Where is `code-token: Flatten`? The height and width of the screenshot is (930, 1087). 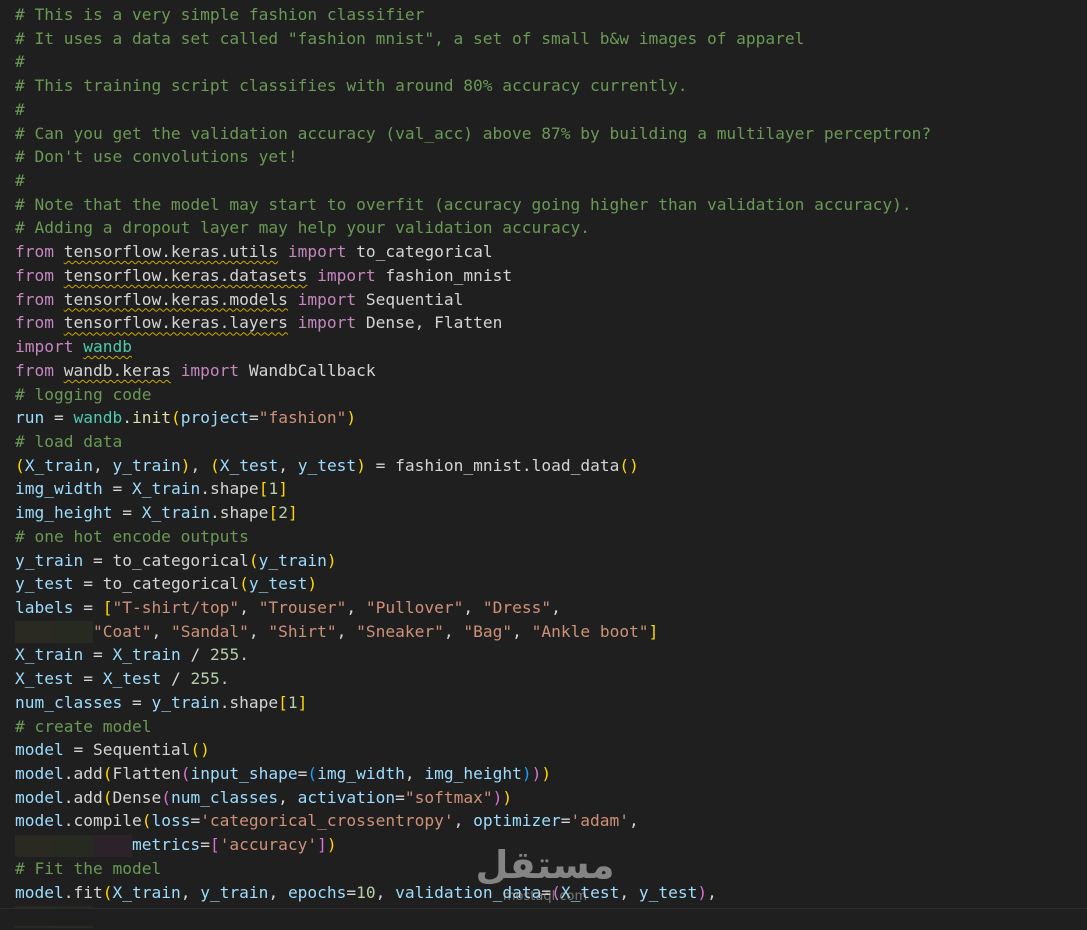
code-token: Flatten is located at coordinates (146, 774).